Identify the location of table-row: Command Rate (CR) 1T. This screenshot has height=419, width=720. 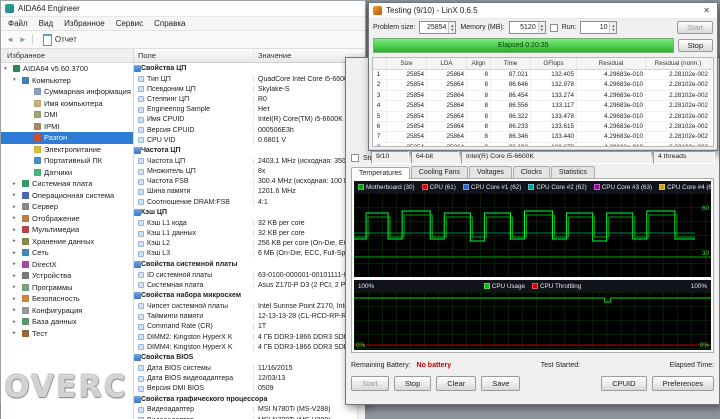
(249, 327).